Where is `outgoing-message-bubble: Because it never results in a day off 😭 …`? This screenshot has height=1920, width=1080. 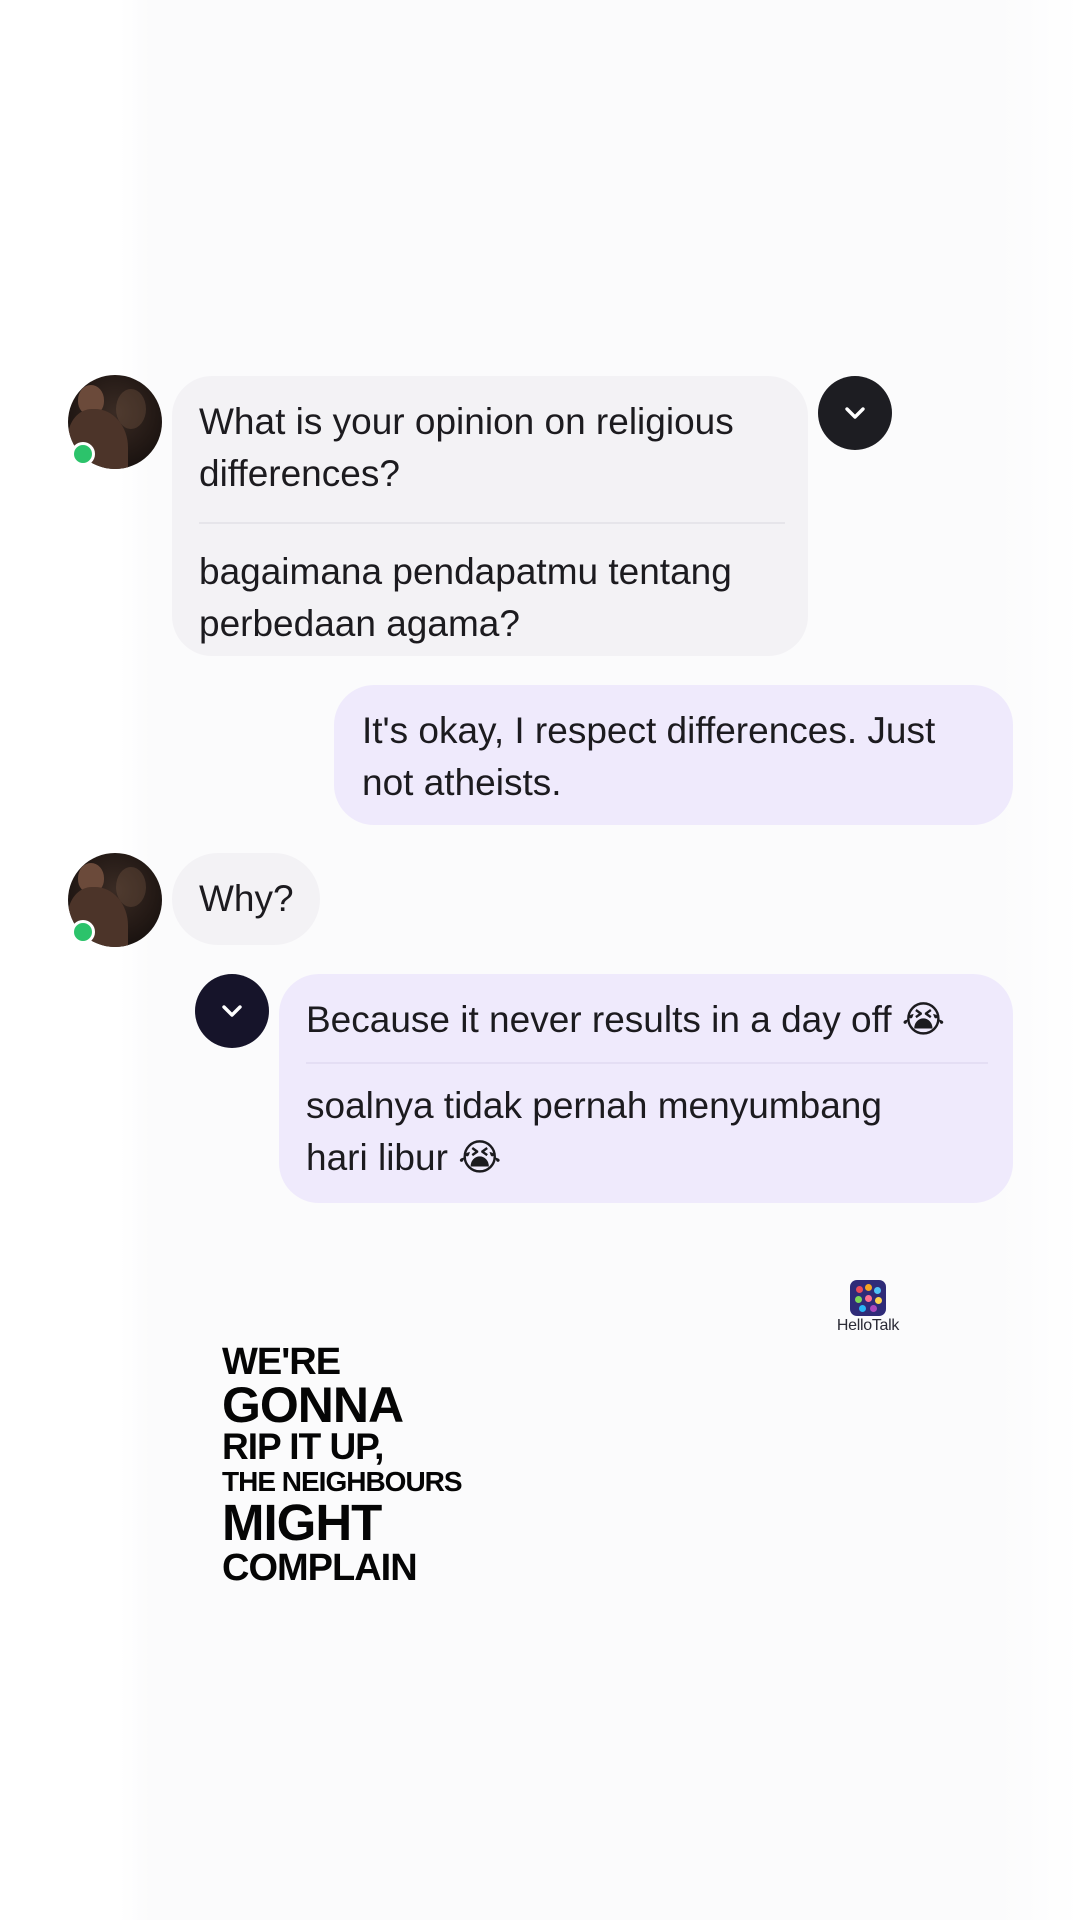
outgoing-message-bubble: Because it never results in a day off 😭 … is located at coordinates (646, 1088).